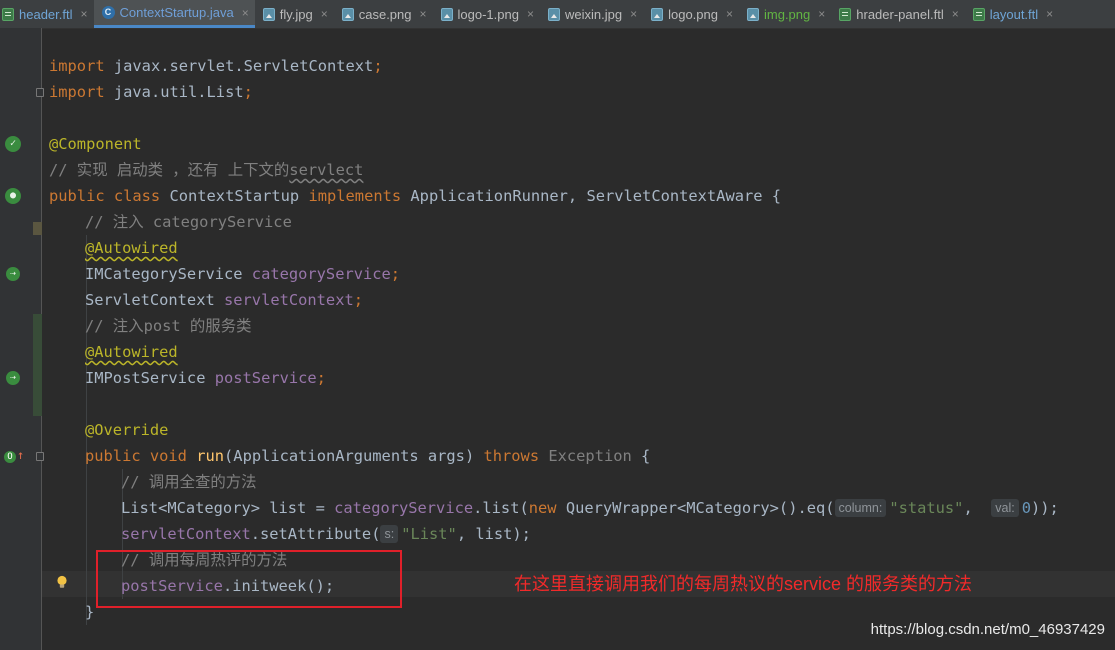  I want to click on code-line-6: // 注入 categoryService, so click(188, 222).